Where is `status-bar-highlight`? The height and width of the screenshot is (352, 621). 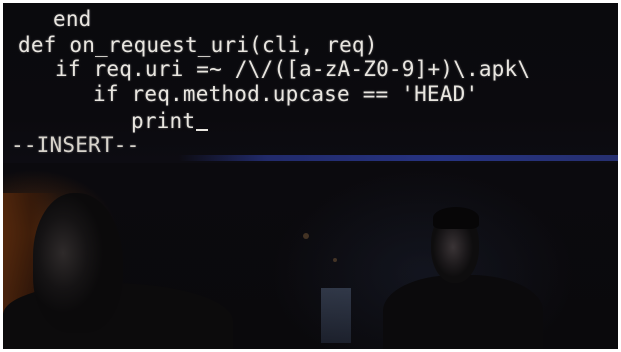
status-bar-highlight is located at coordinates (398, 158).